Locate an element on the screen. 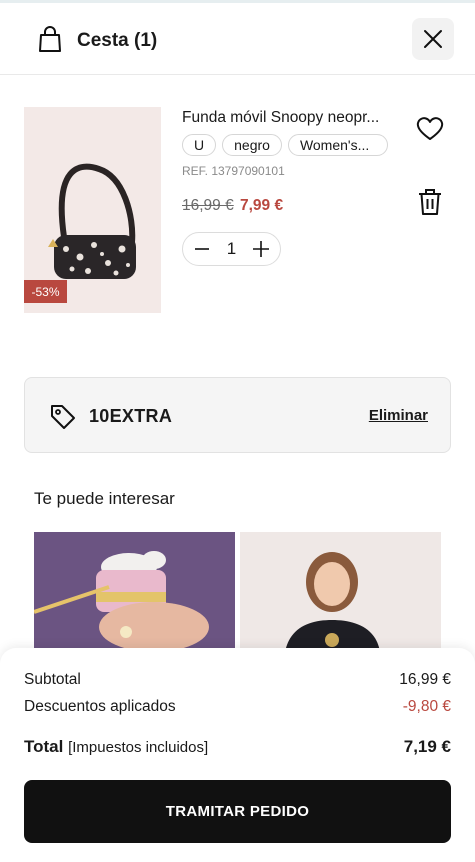 The image size is (475, 862). promo-code-box: 10EXTRA Eliminar is located at coordinates (237, 415).